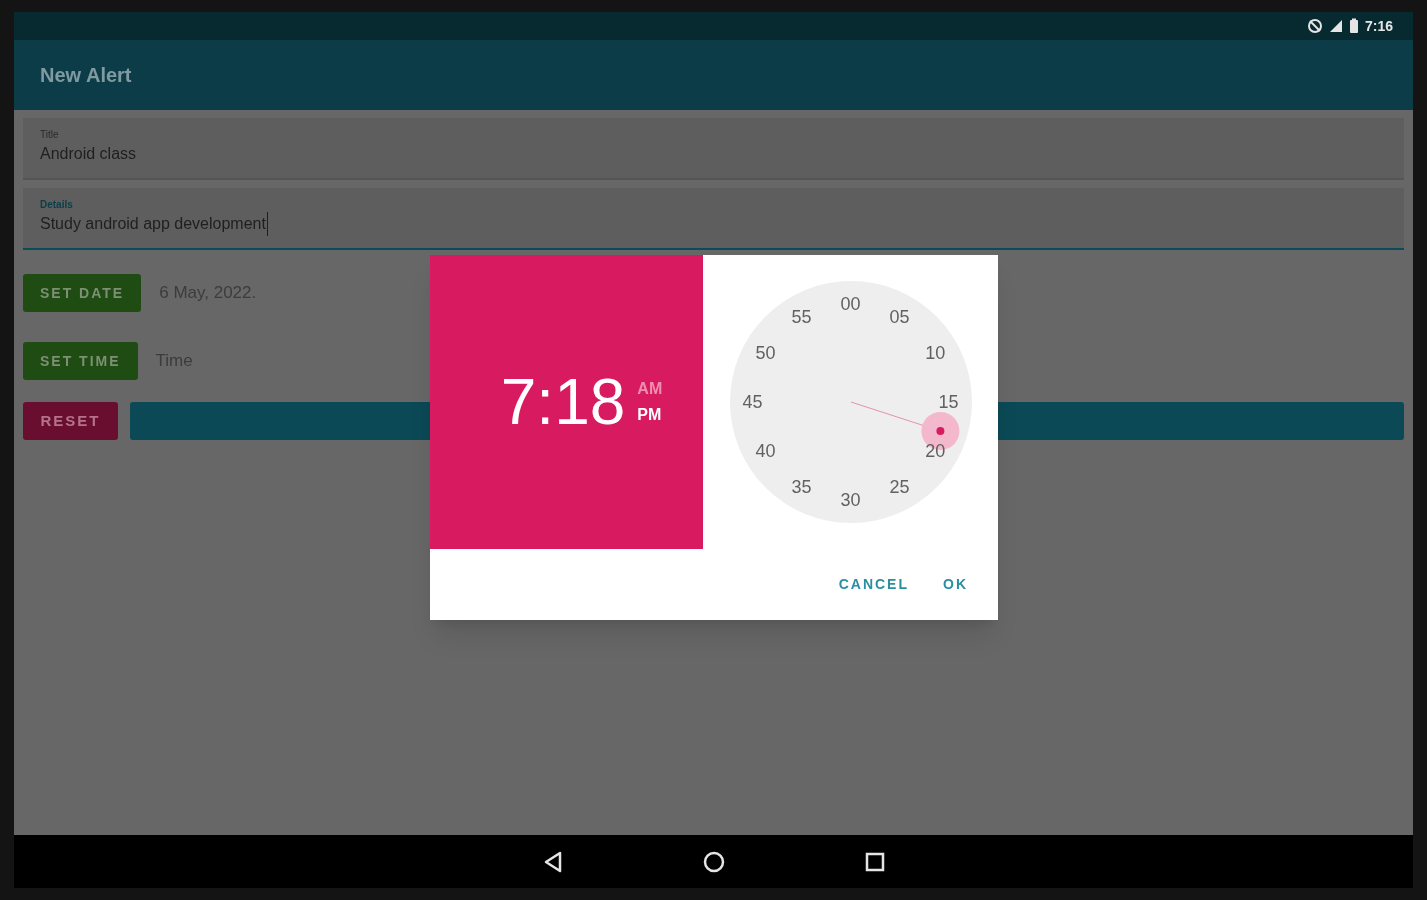 This screenshot has width=1427, height=900. Describe the element at coordinates (88, 154) in the screenshot. I see `field-value: Android class` at that location.